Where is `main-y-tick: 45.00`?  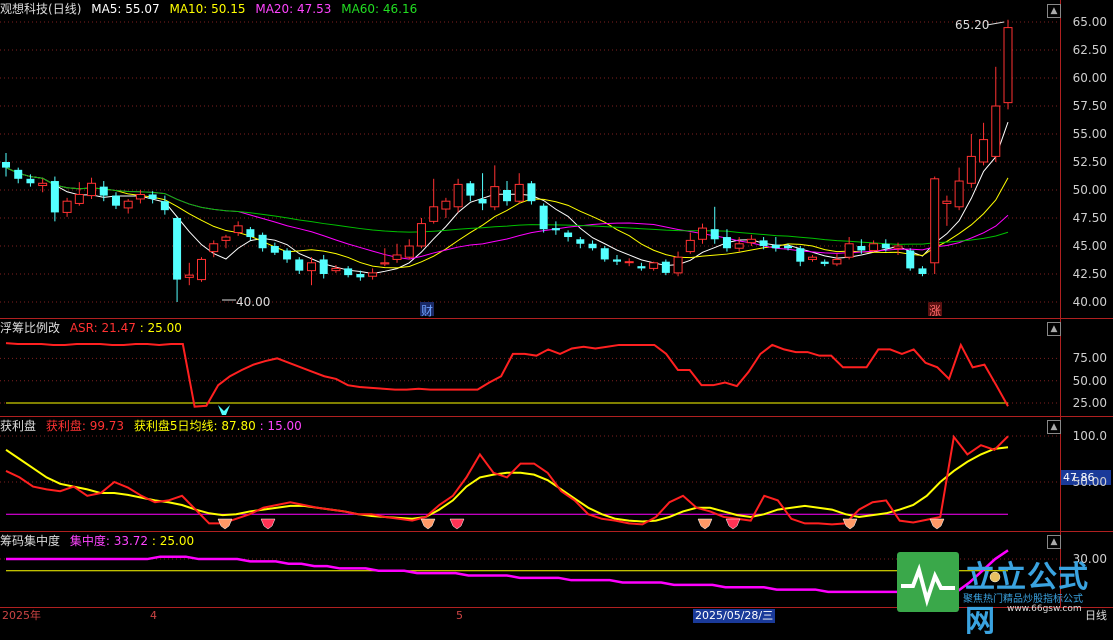
main-y-tick: 45.00 is located at coordinates (1089, 246).